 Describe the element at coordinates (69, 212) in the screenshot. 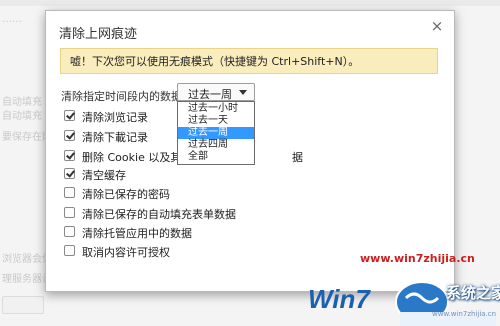

I see `clear-autofill-checkbox` at that location.